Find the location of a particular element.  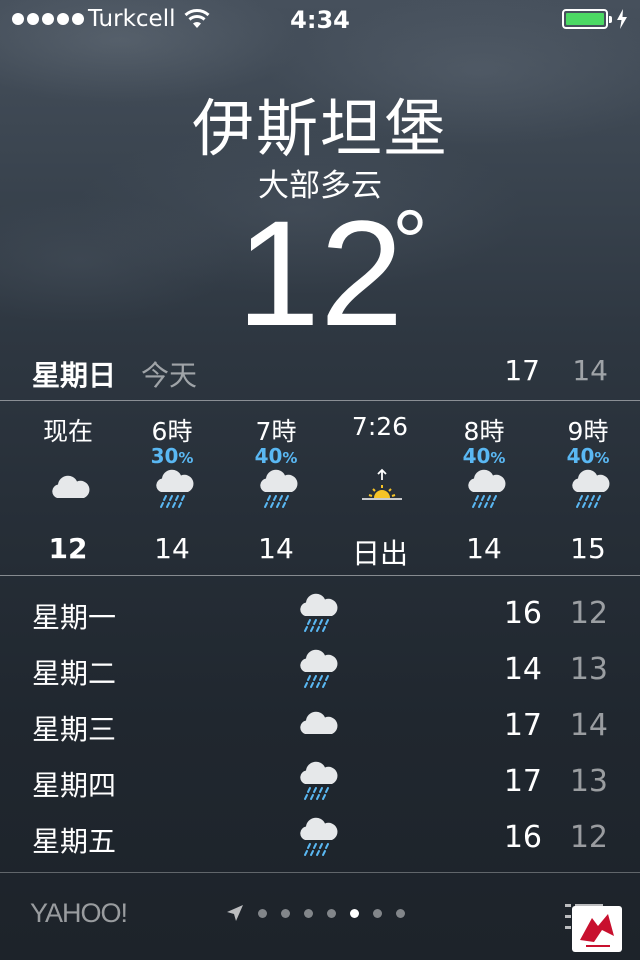

daily-day-name: 星期三 is located at coordinates (74, 729).